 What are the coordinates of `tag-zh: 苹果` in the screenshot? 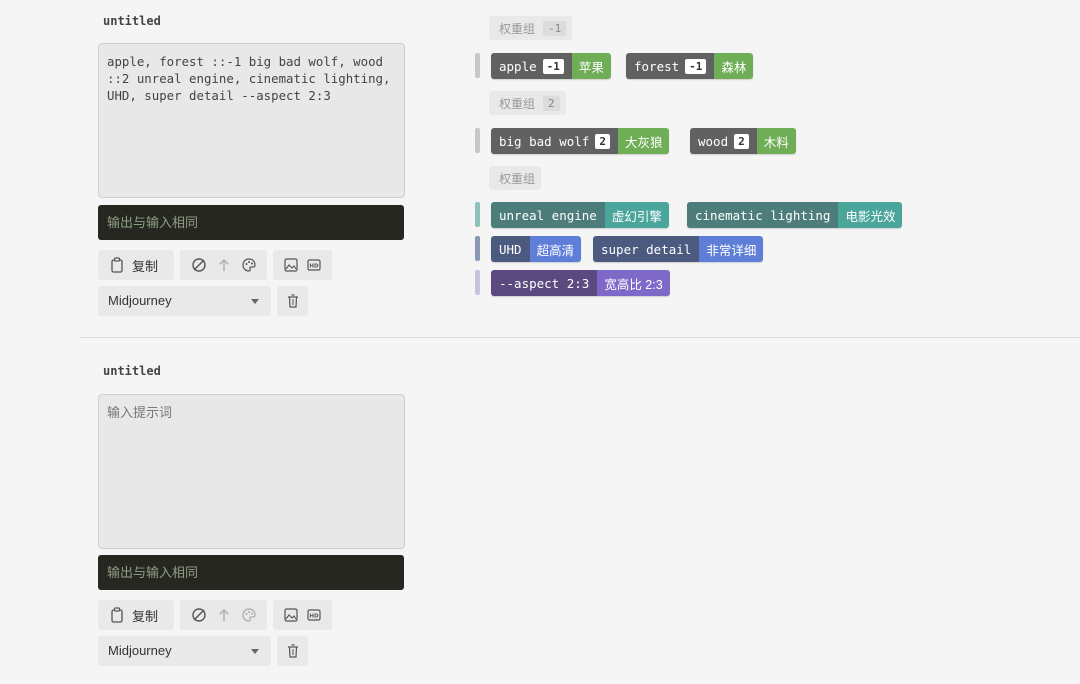 It's located at (591, 66).